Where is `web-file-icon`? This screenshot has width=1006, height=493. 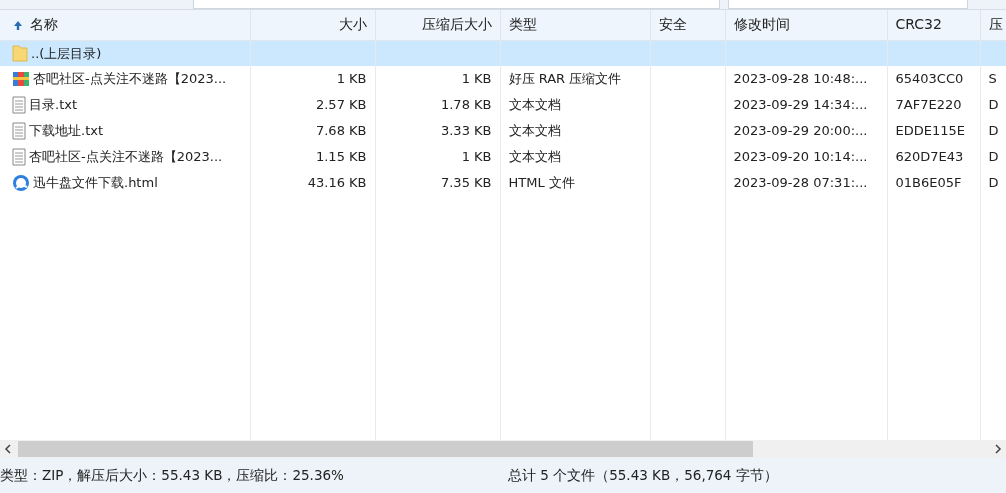
web-file-icon is located at coordinates (21, 183).